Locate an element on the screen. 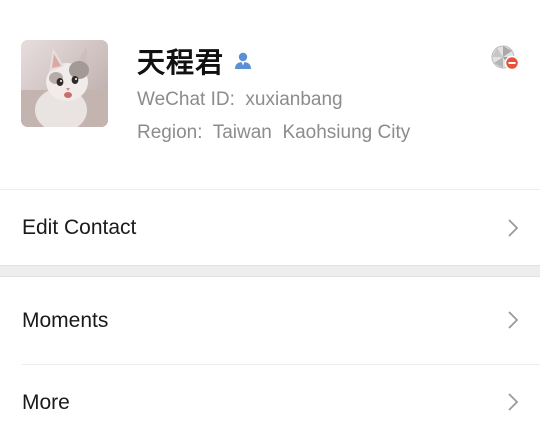  cat-photo is located at coordinates (64, 83).